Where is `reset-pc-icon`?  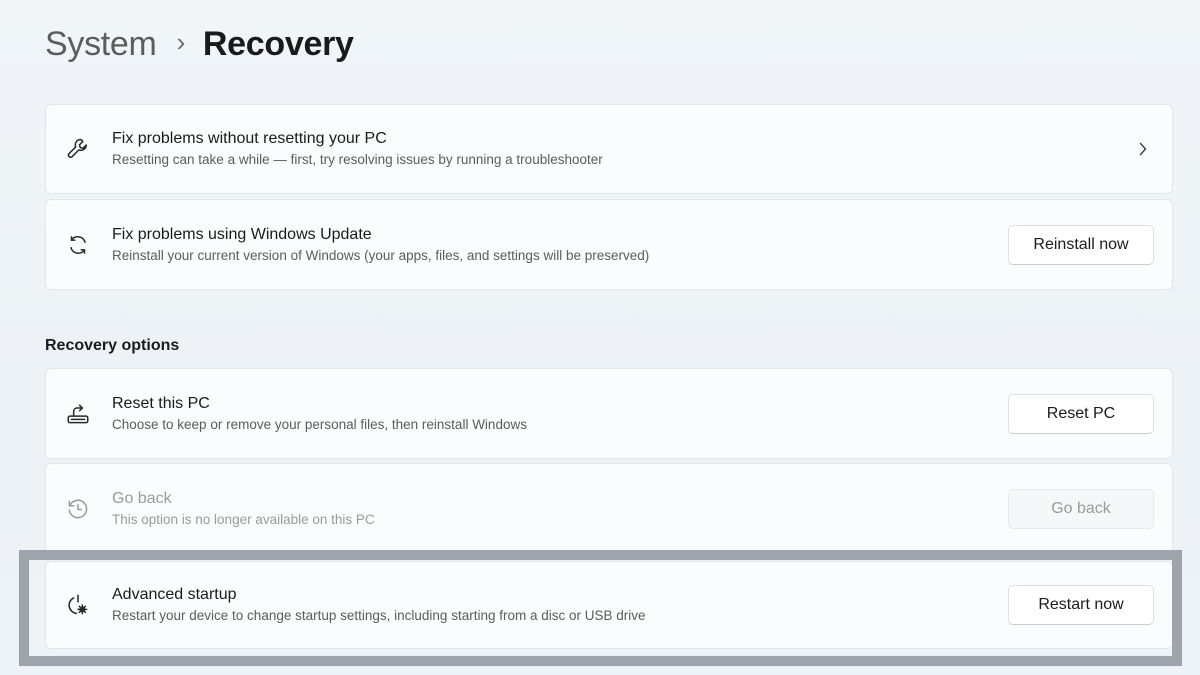
reset-pc-icon is located at coordinates (78, 414).